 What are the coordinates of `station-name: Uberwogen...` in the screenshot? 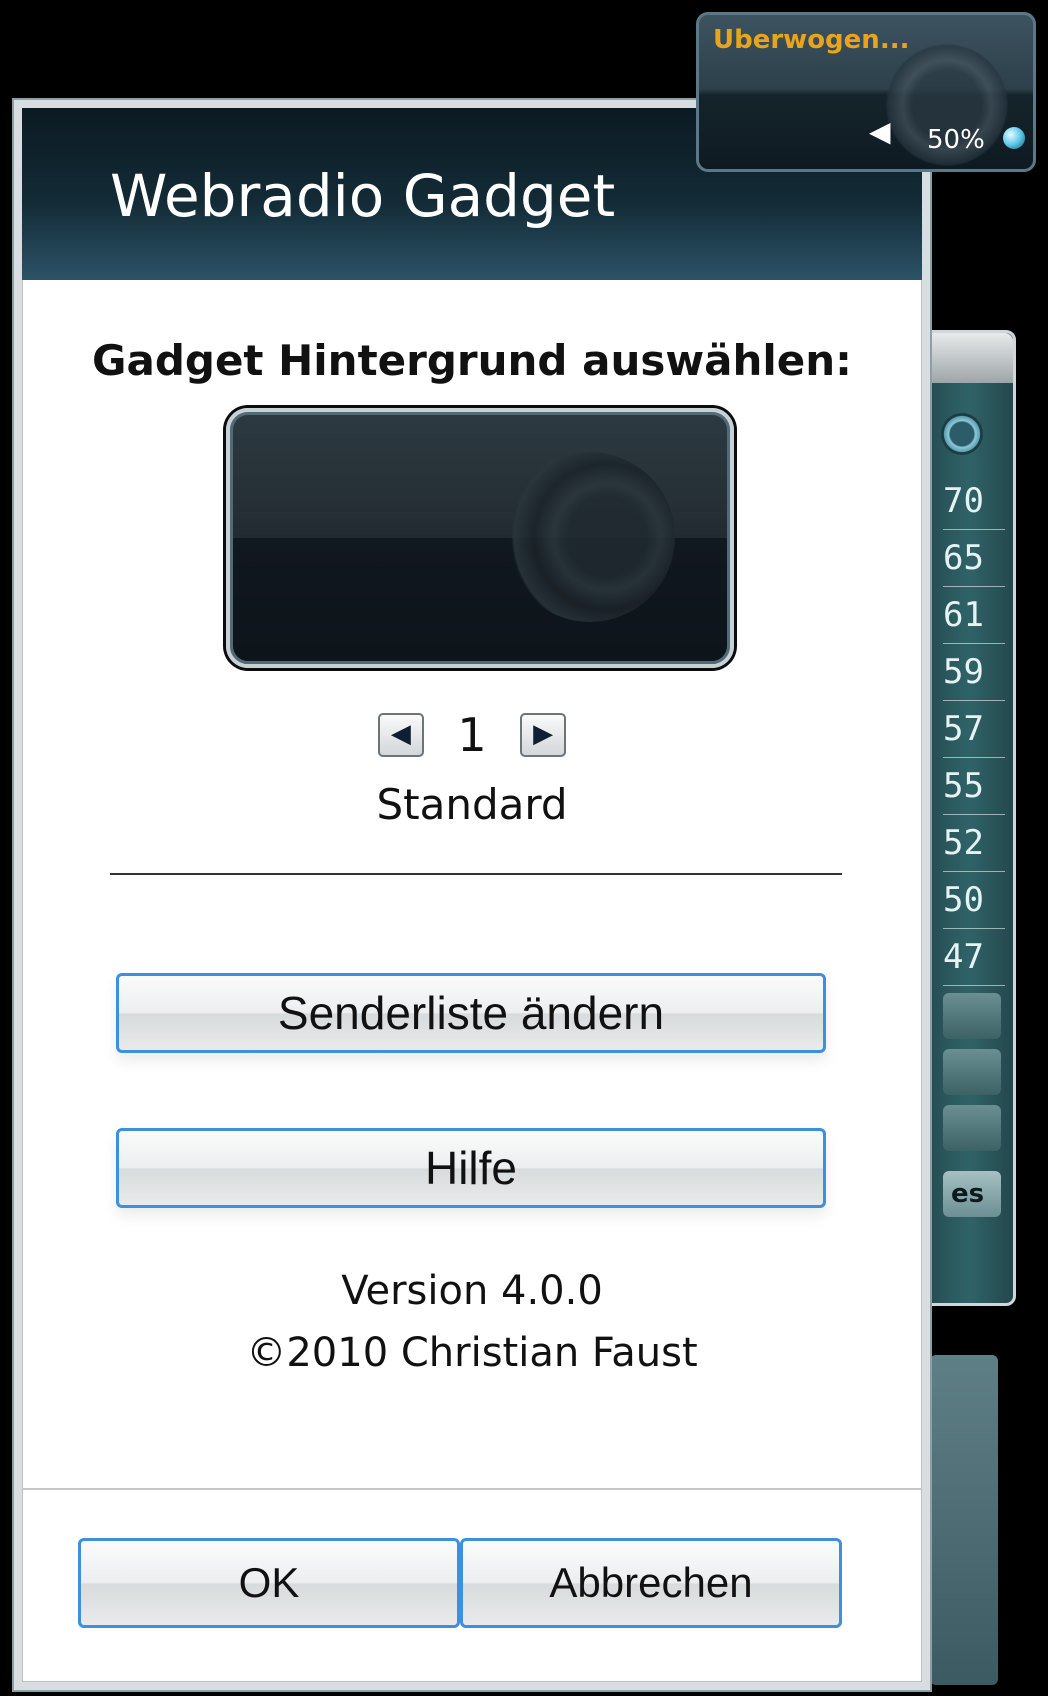 It's located at (811, 40).